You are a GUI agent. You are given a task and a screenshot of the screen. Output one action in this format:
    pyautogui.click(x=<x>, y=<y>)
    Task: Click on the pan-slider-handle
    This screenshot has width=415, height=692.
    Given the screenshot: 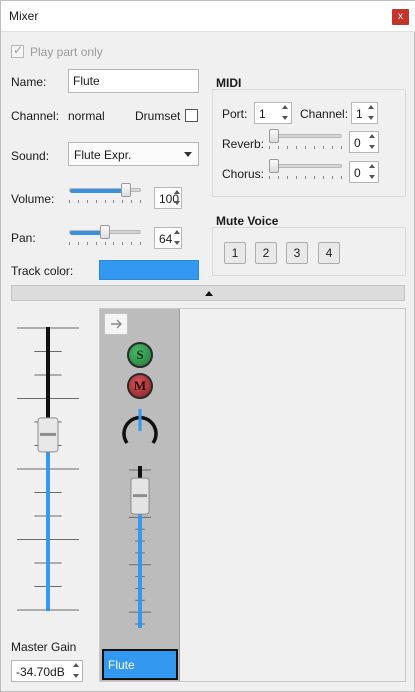 What is the action you would take?
    pyautogui.click(x=105, y=232)
    